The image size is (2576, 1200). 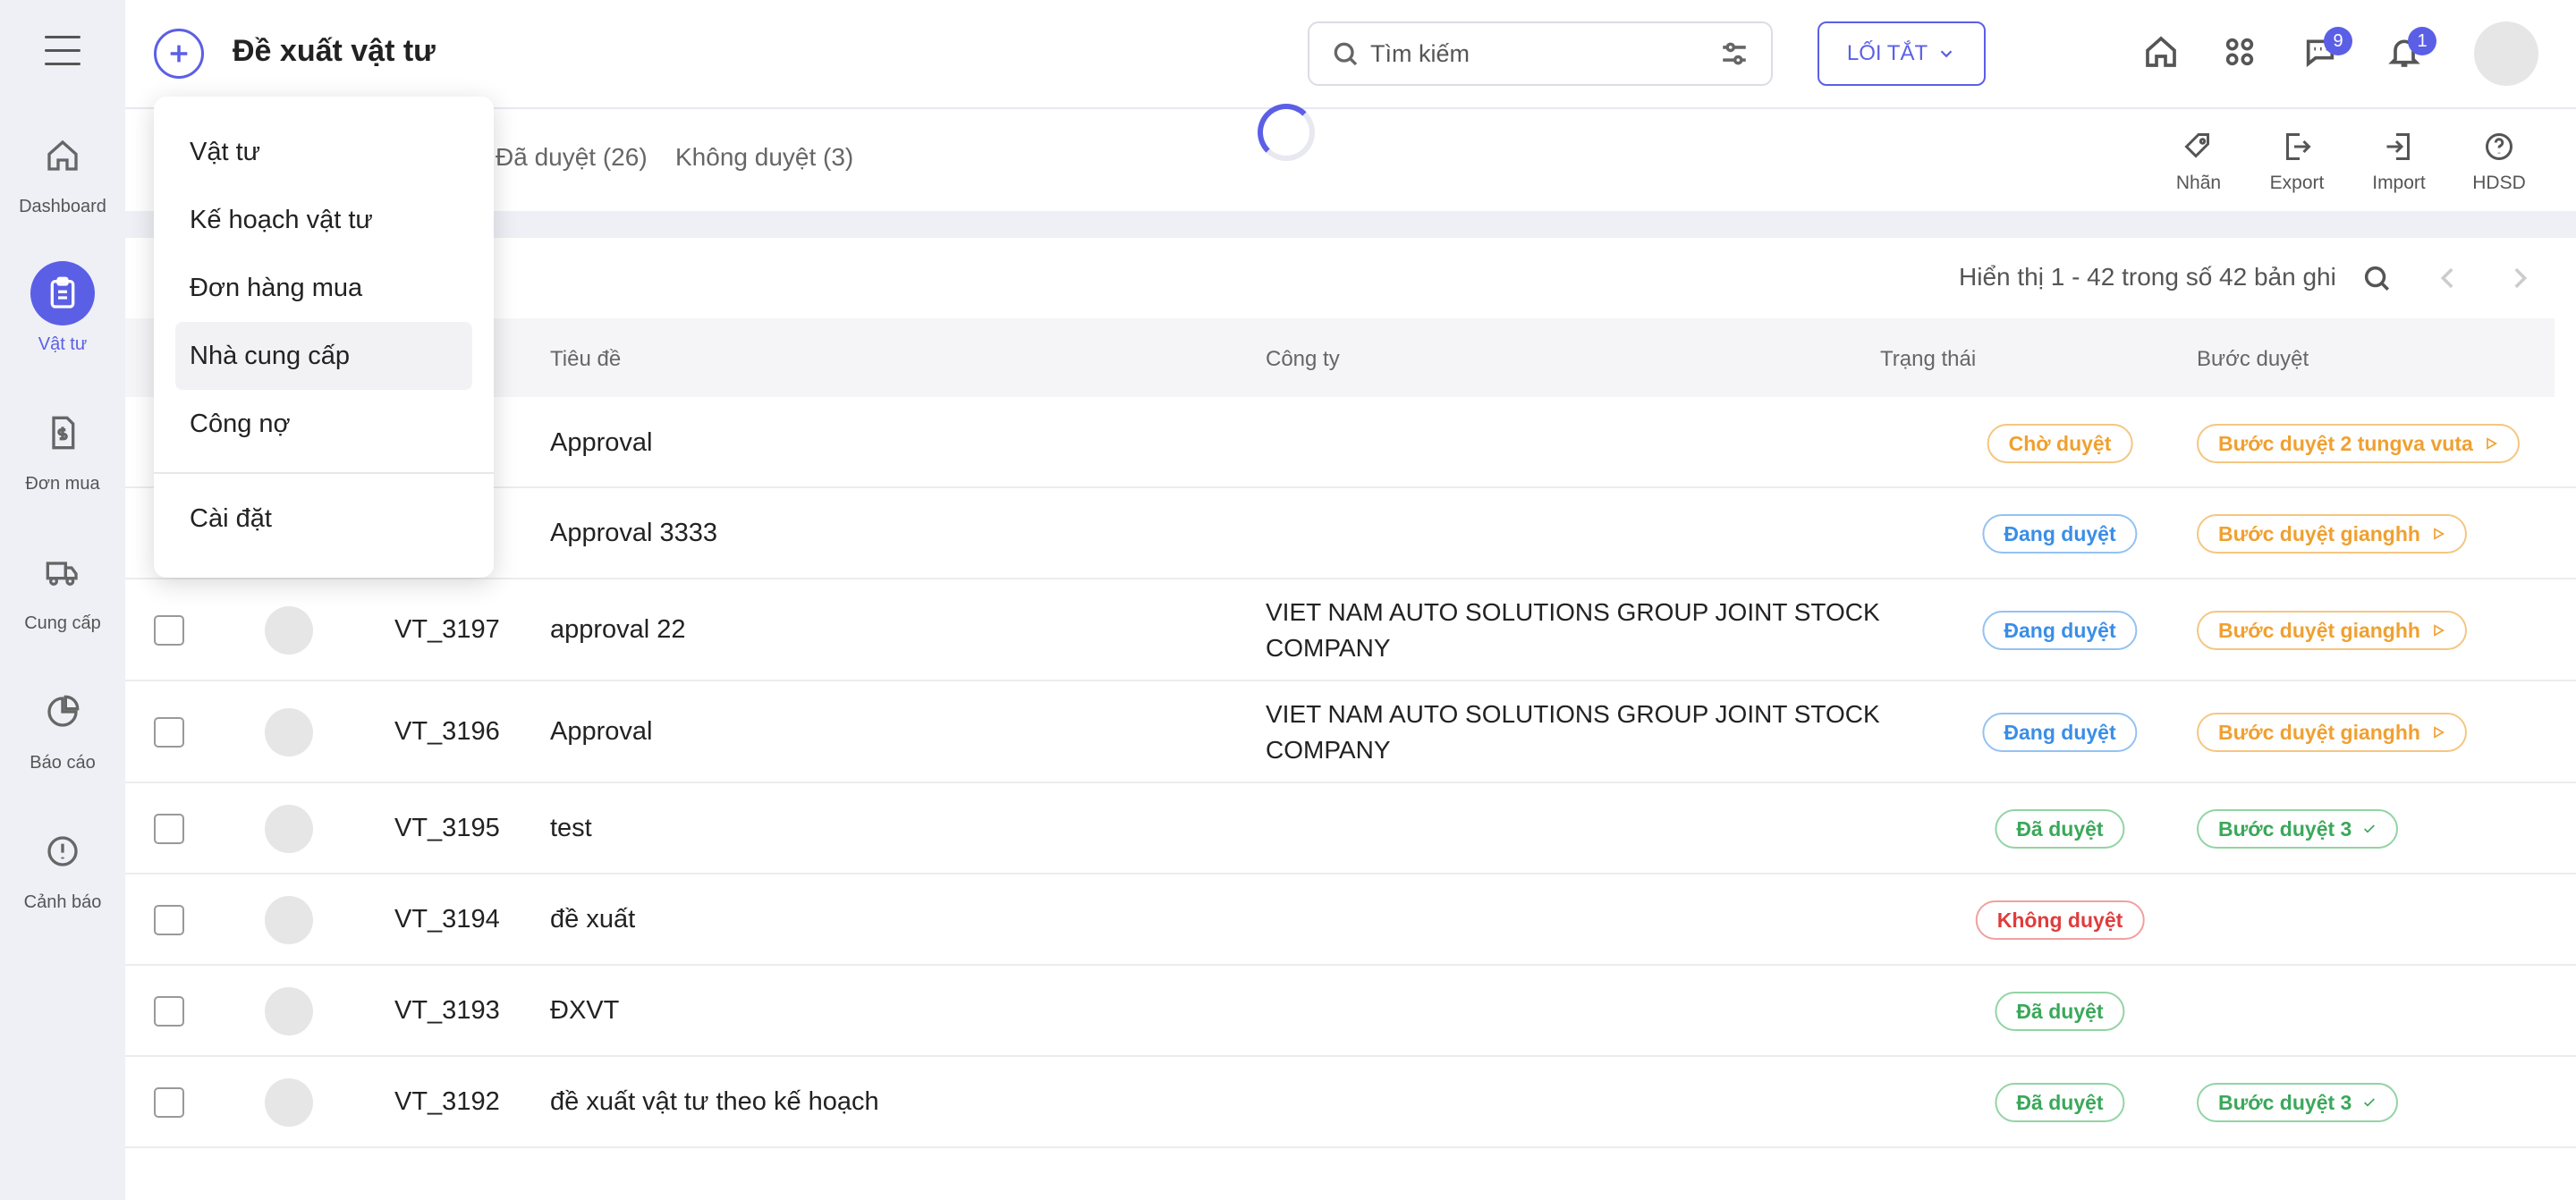 I want to click on row-title: Approval 3333, so click(x=633, y=534).